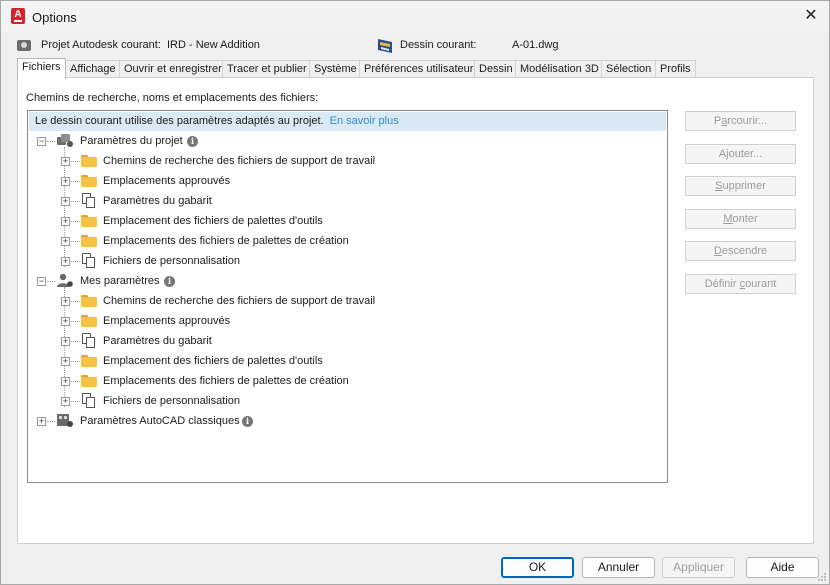 Image resolution: width=830 pixels, height=585 pixels. Describe the element at coordinates (41, 68) in the screenshot. I see `tab-fichiers: Fichiers` at that location.